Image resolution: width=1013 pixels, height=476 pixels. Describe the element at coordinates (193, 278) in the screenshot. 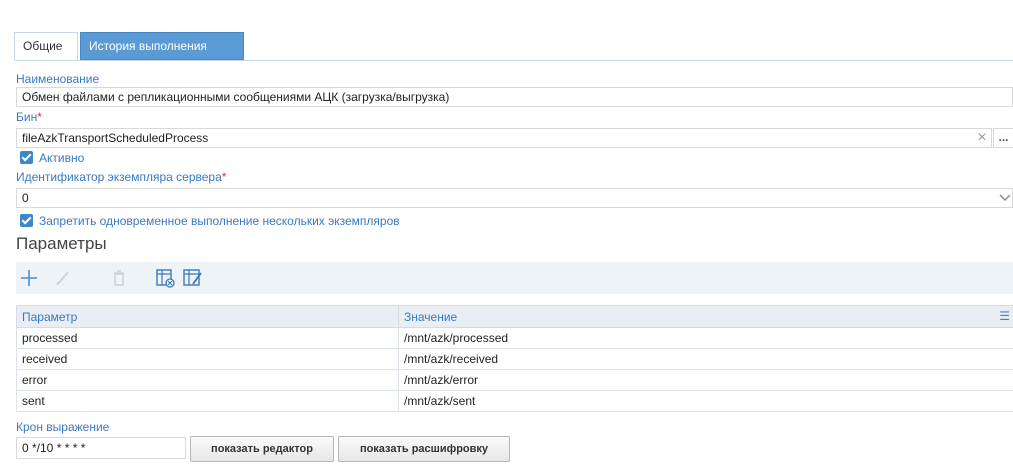

I see `table-edit-icon` at that location.